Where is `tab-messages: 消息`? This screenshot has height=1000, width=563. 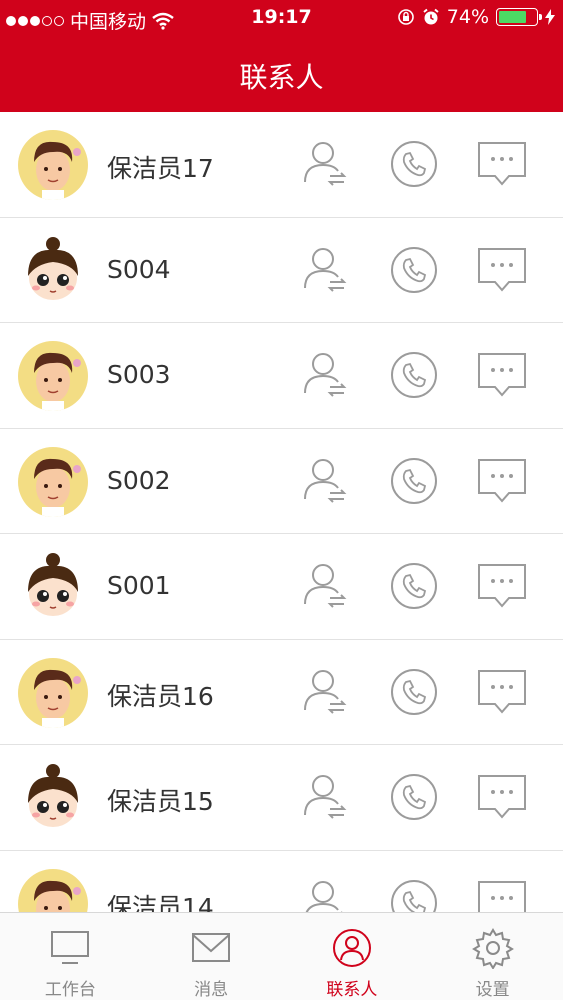
tab-messages: 消息 is located at coordinates (211, 956).